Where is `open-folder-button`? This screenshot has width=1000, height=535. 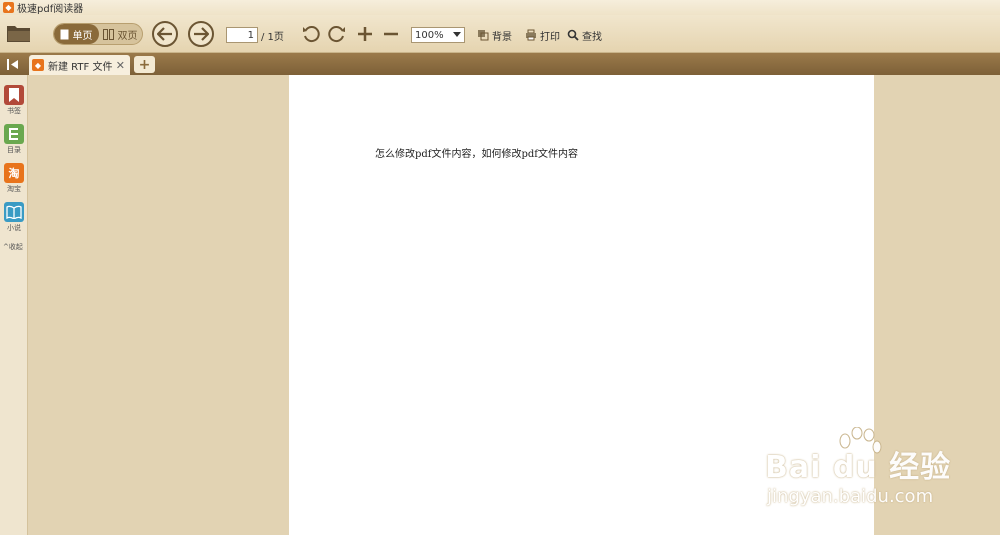 open-folder-button is located at coordinates (19, 33).